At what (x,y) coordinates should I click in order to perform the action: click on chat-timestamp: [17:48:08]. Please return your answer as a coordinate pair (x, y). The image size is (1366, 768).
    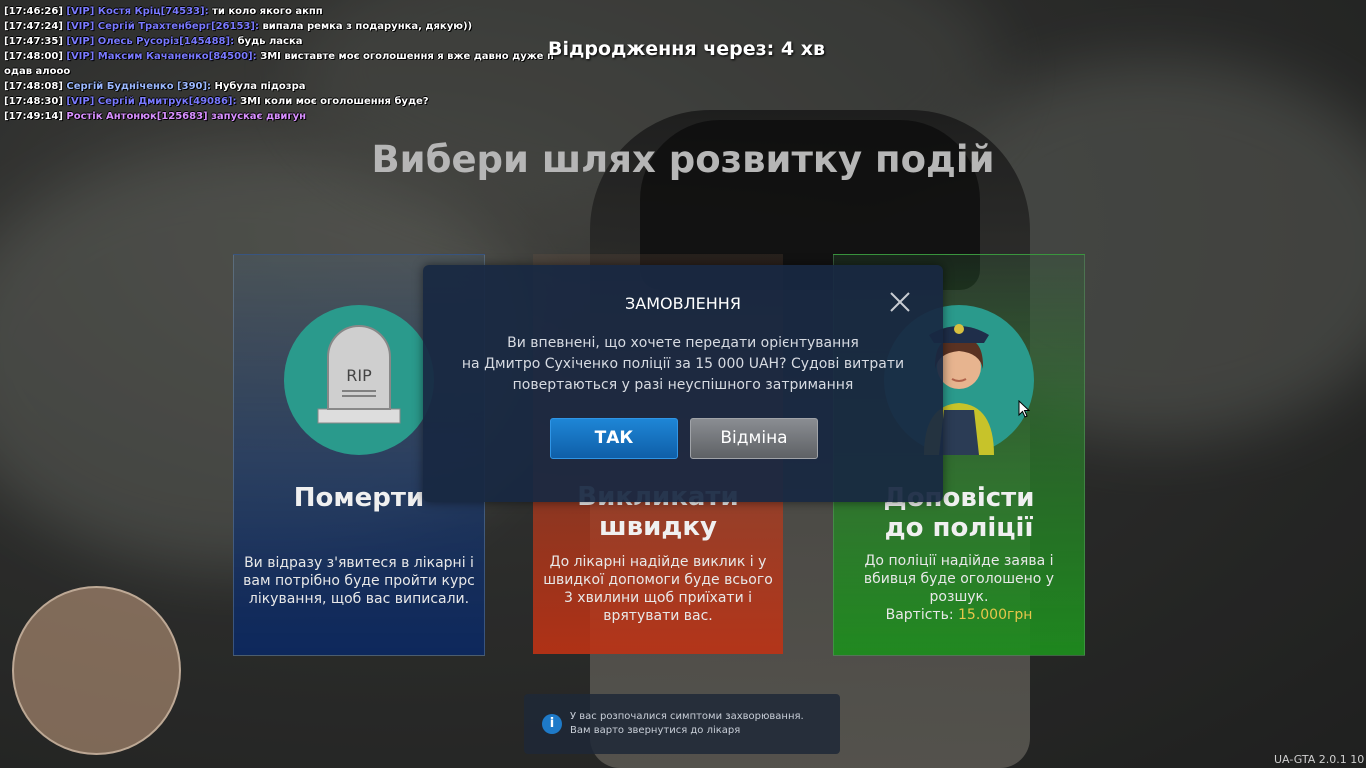
    Looking at the image, I should click on (33, 86).